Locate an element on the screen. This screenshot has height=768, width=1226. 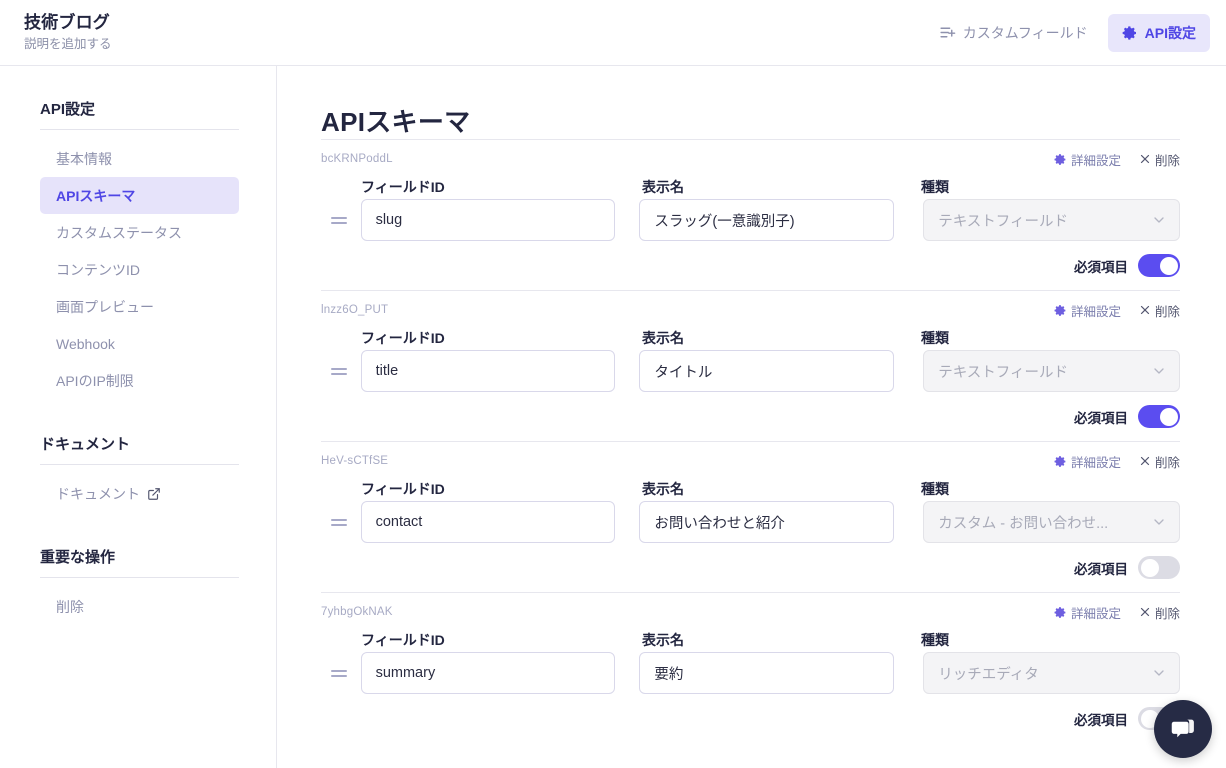
sidebar-heading-critical-operations: 重要な操作 is located at coordinates (78, 557).